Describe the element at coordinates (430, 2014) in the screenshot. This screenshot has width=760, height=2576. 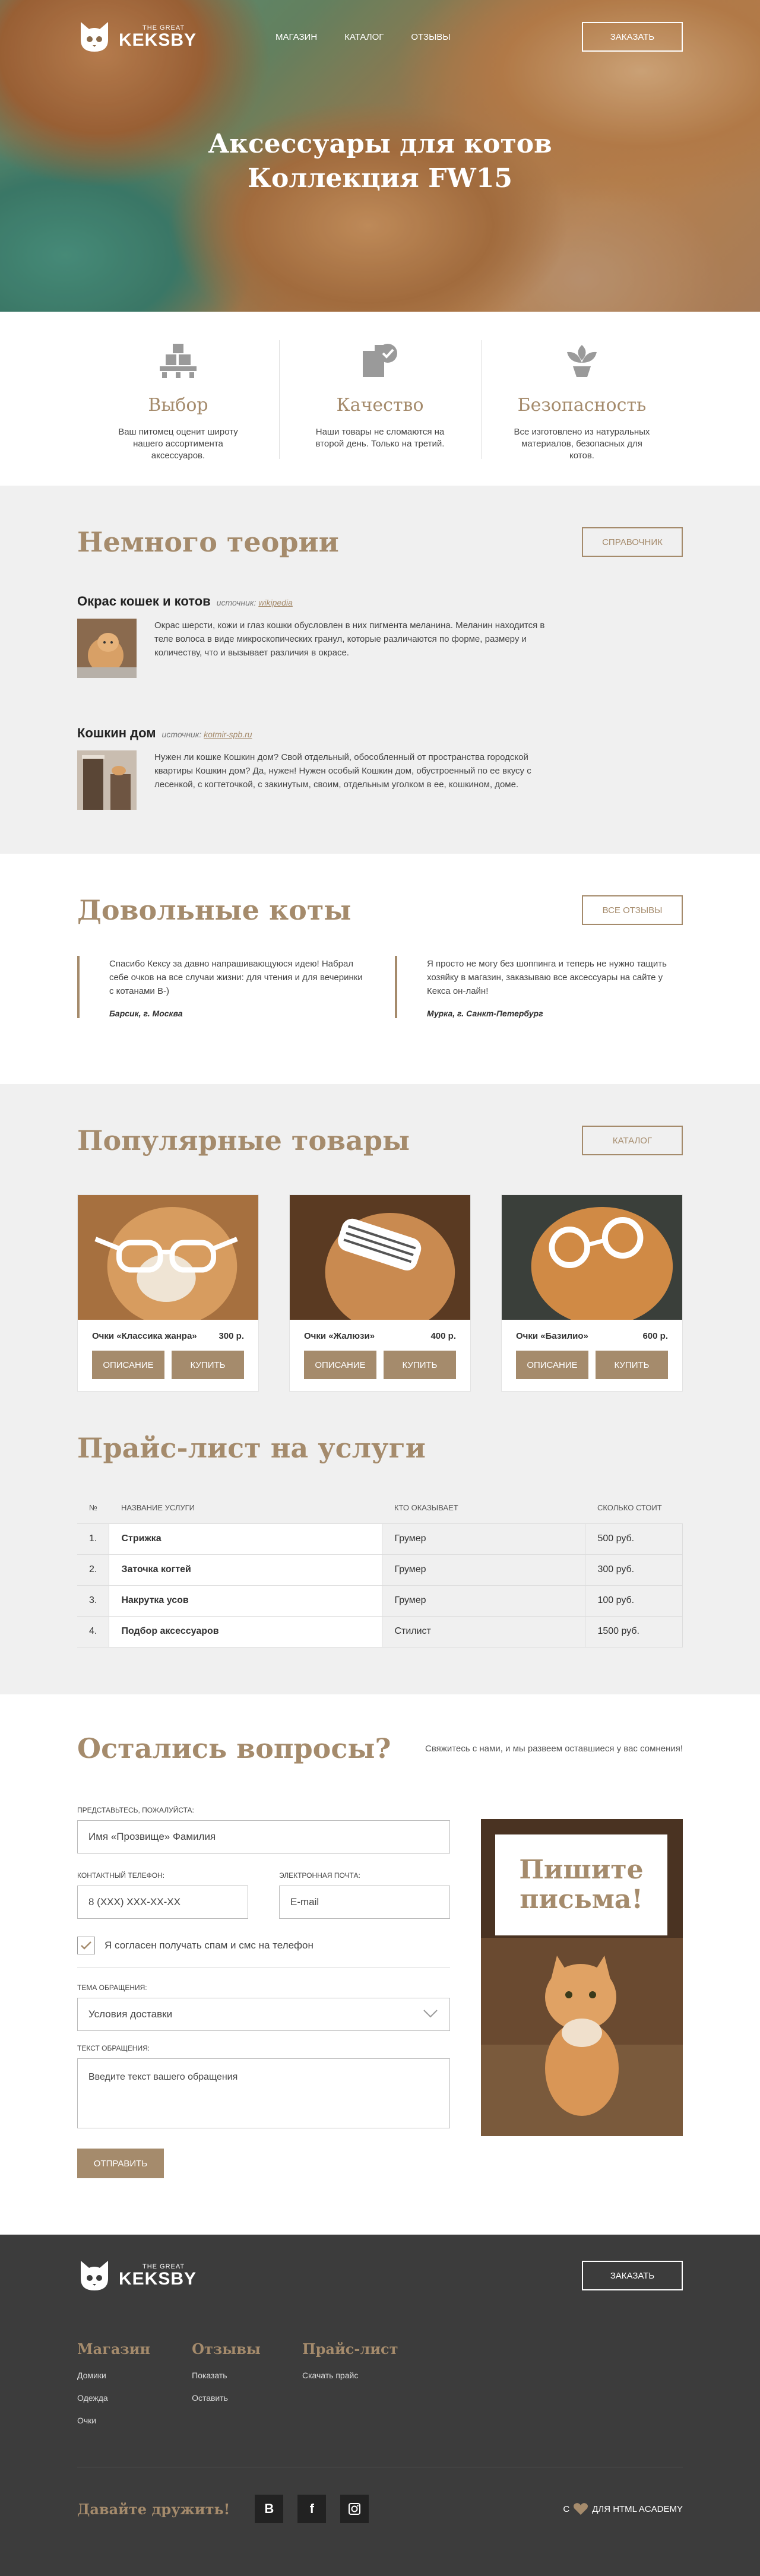
I see `chevron-down-icon` at that location.